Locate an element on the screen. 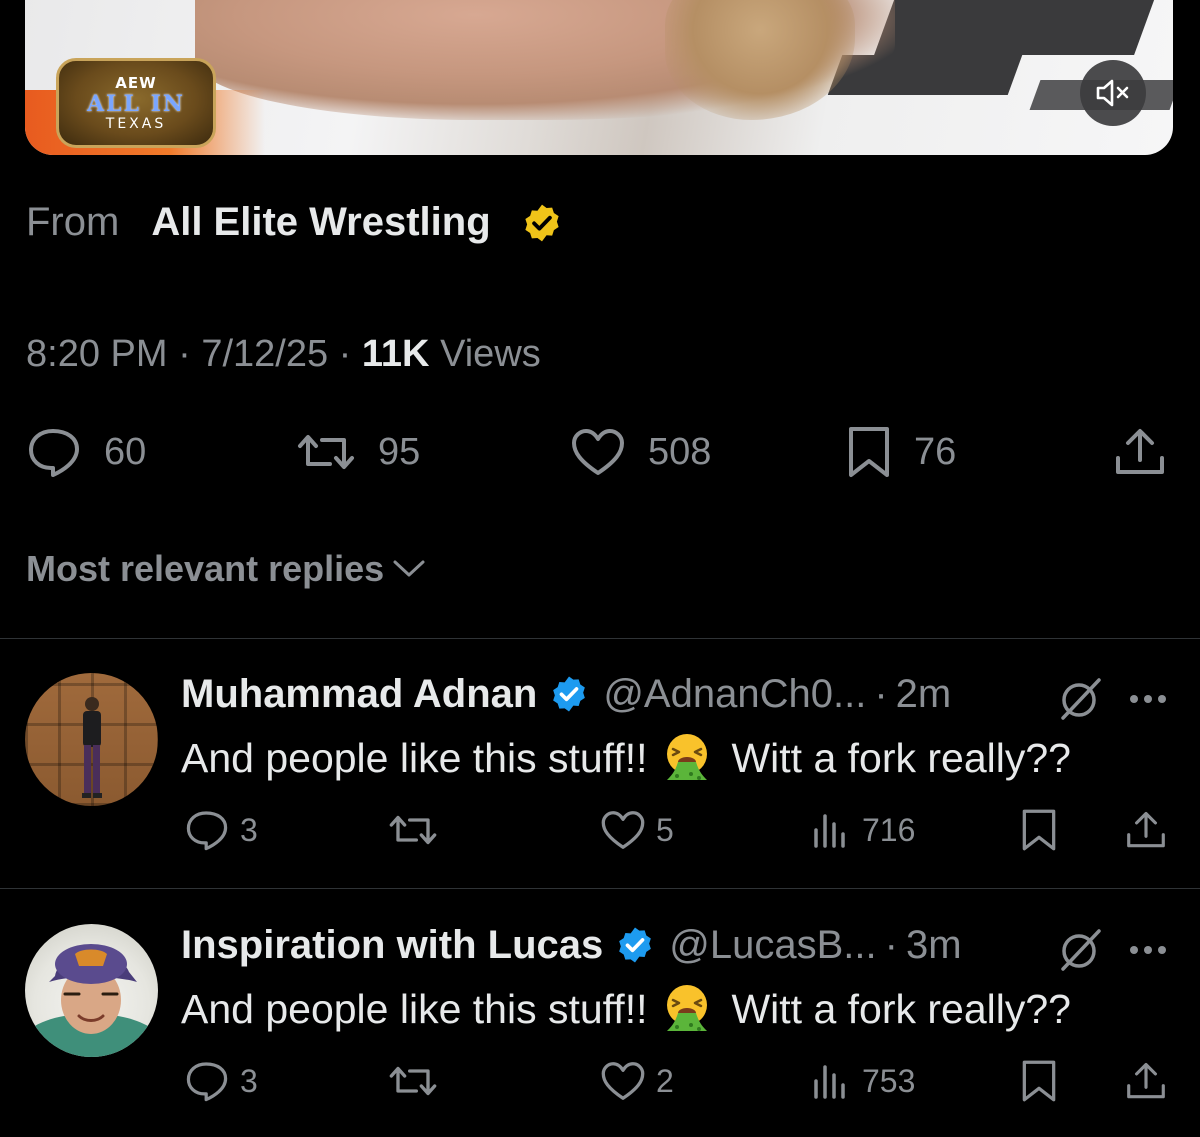  like-count: 5 is located at coordinates (665, 829).